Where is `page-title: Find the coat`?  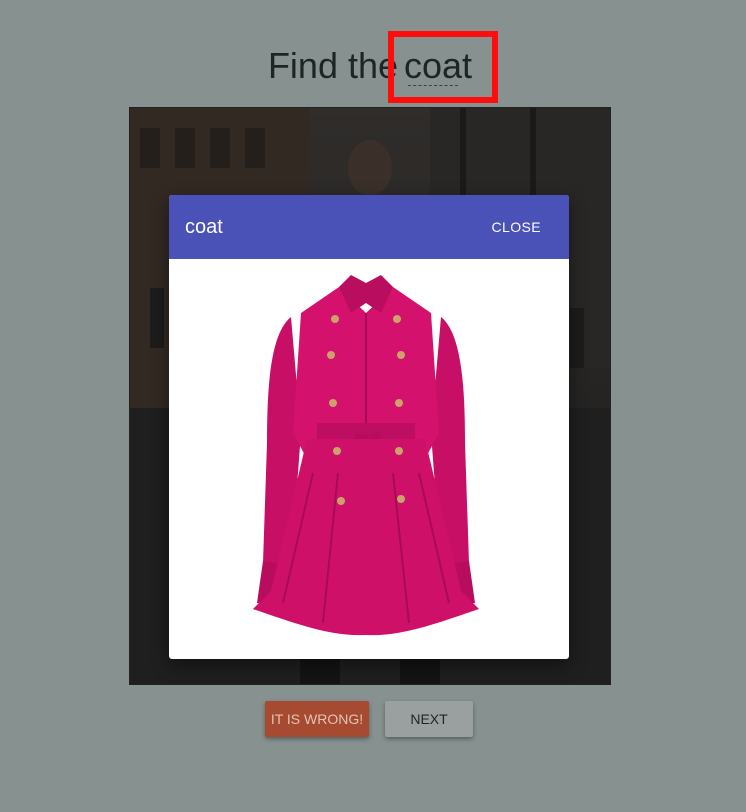
page-title: Find the coat is located at coordinates (373, 66).